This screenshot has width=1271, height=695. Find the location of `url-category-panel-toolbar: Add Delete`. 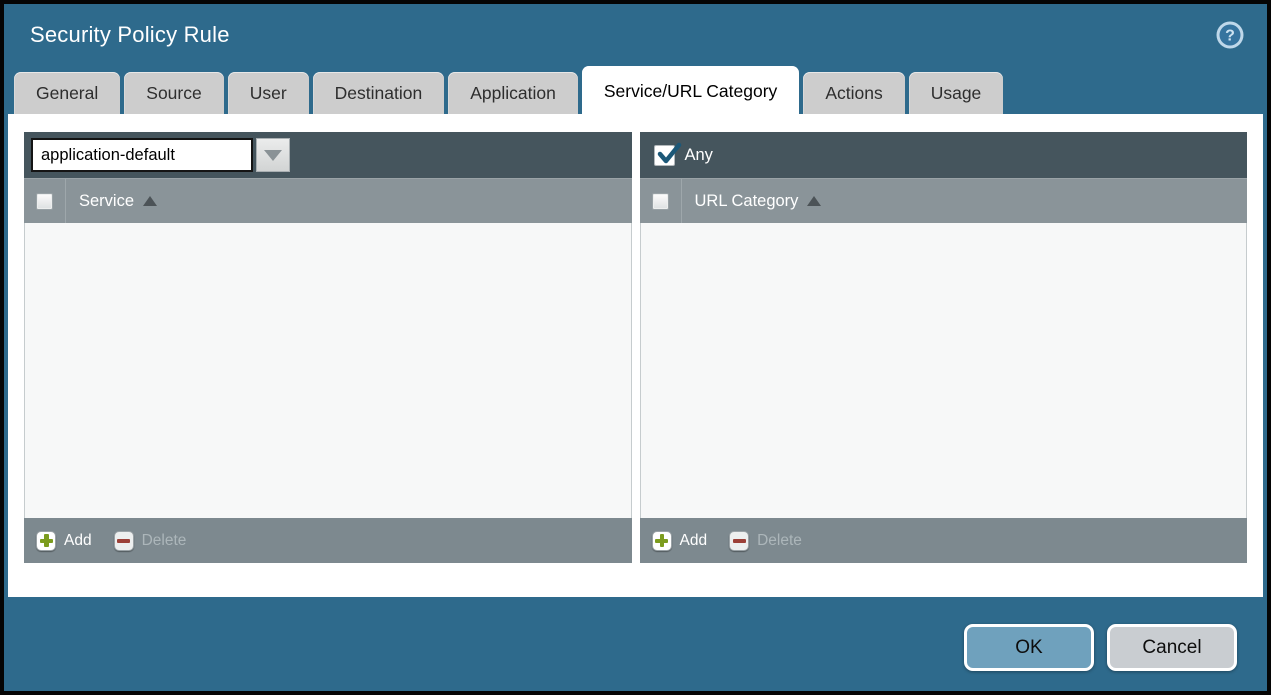

url-category-panel-toolbar: Add Delete is located at coordinates (943, 540).